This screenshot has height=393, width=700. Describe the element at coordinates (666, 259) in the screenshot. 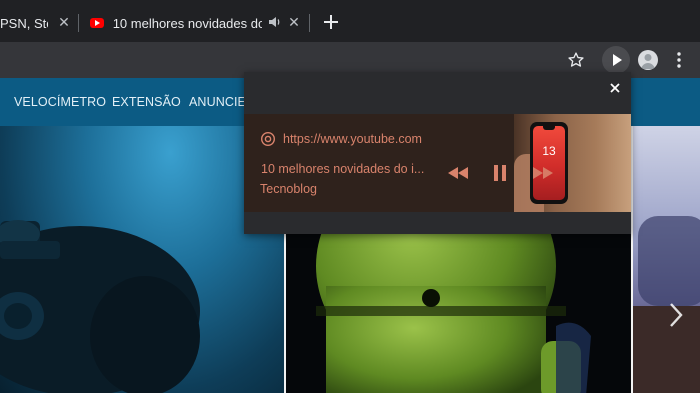

I see `article-image-right` at that location.